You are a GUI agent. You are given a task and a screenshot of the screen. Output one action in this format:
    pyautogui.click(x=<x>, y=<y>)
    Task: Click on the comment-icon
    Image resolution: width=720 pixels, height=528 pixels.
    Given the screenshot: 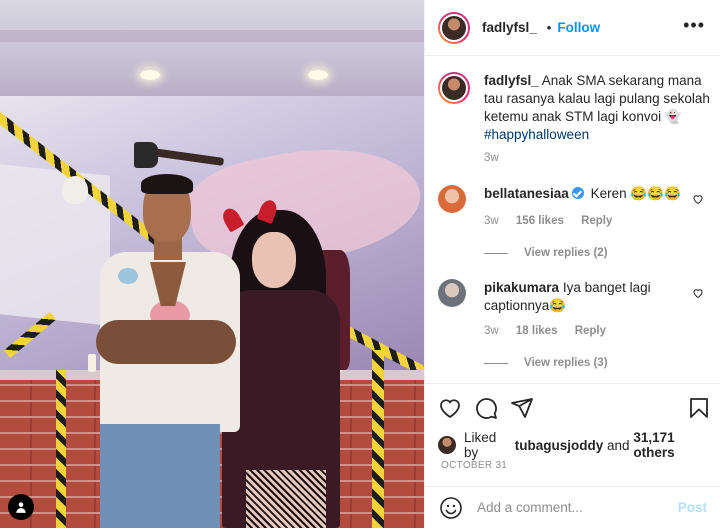 What is the action you would take?
    pyautogui.click(x=486, y=408)
    